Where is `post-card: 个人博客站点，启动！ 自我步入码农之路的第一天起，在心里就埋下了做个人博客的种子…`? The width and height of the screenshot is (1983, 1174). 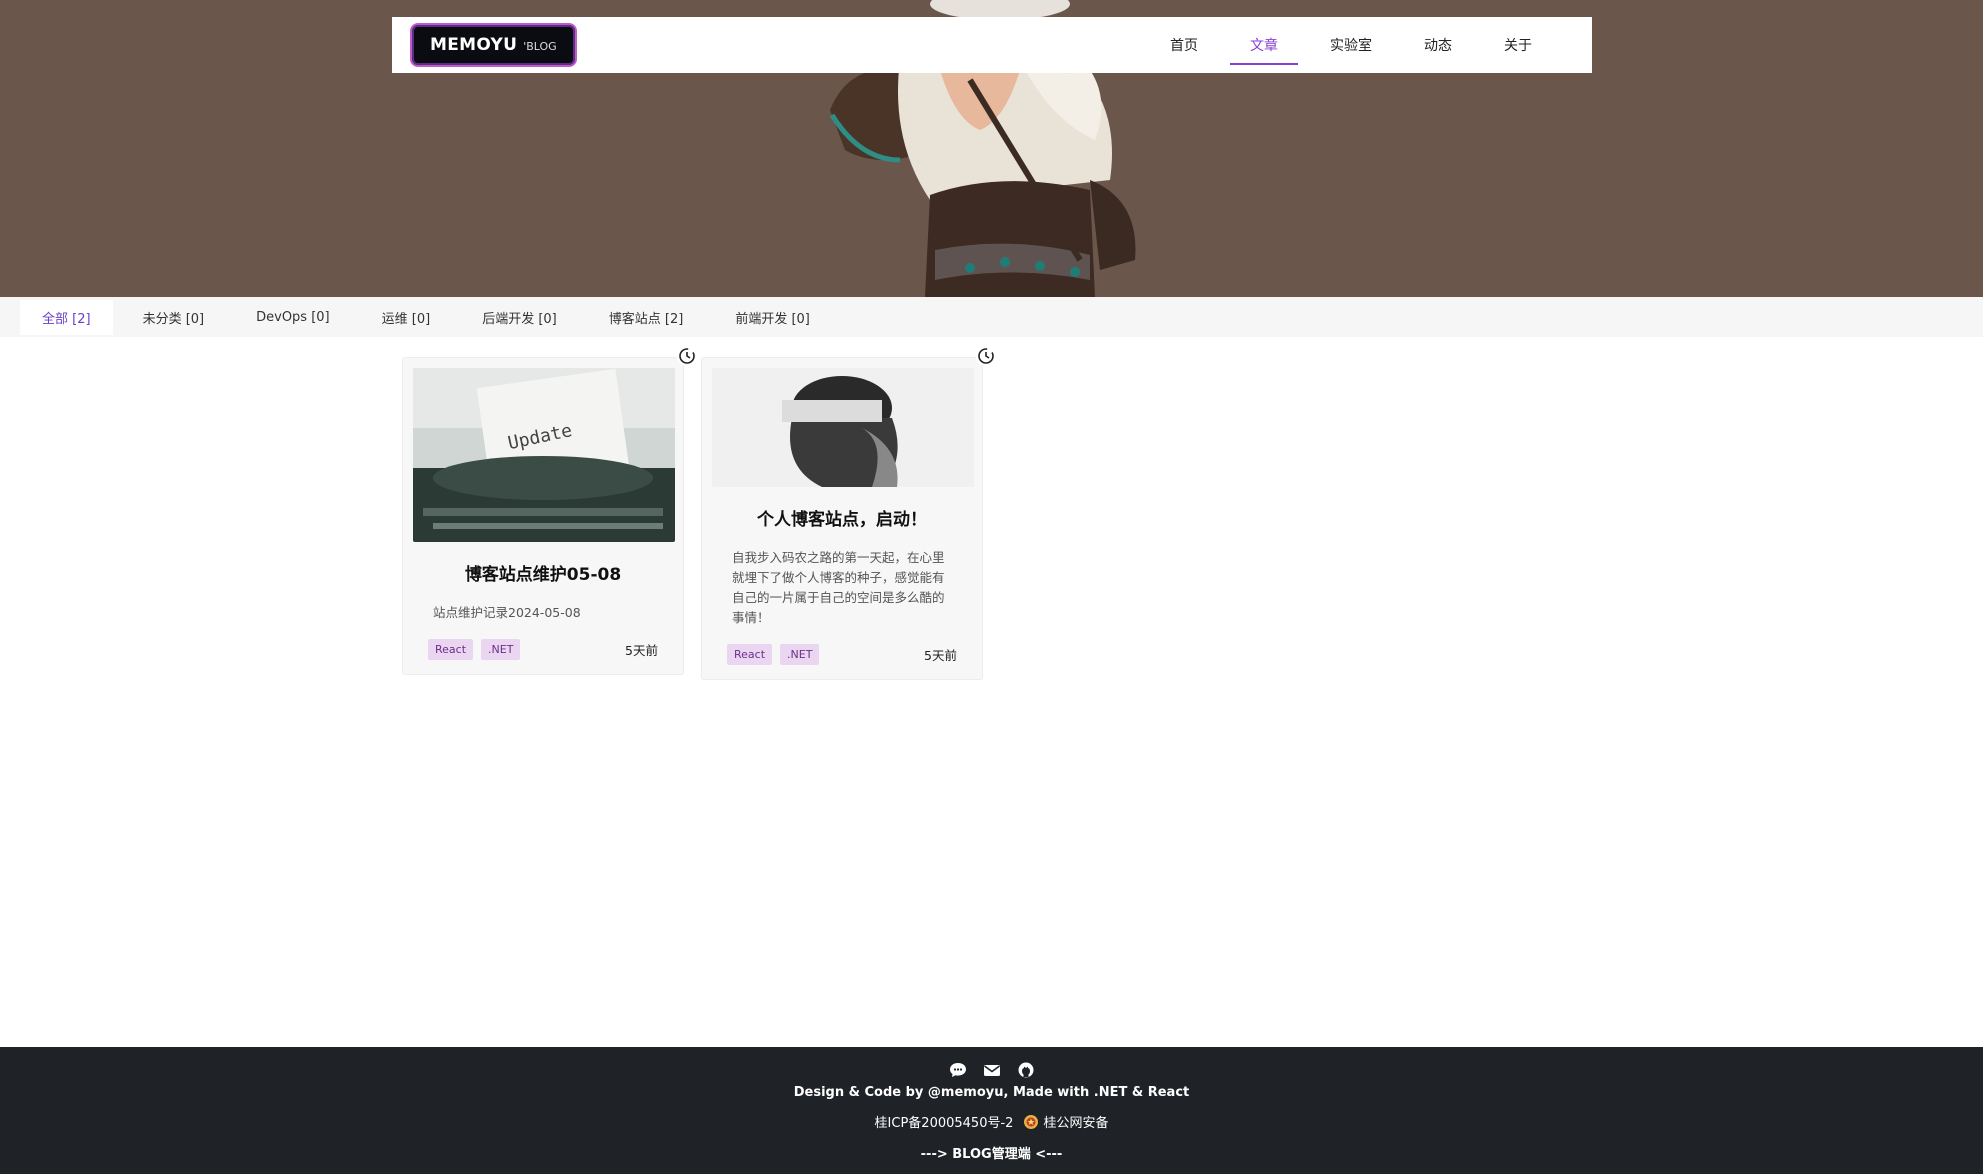 post-card: 个人博客站点，启动！ 自我步入码农之路的第一天起，在心里就埋下了做个人博客的种子… is located at coordinates (848, 513).